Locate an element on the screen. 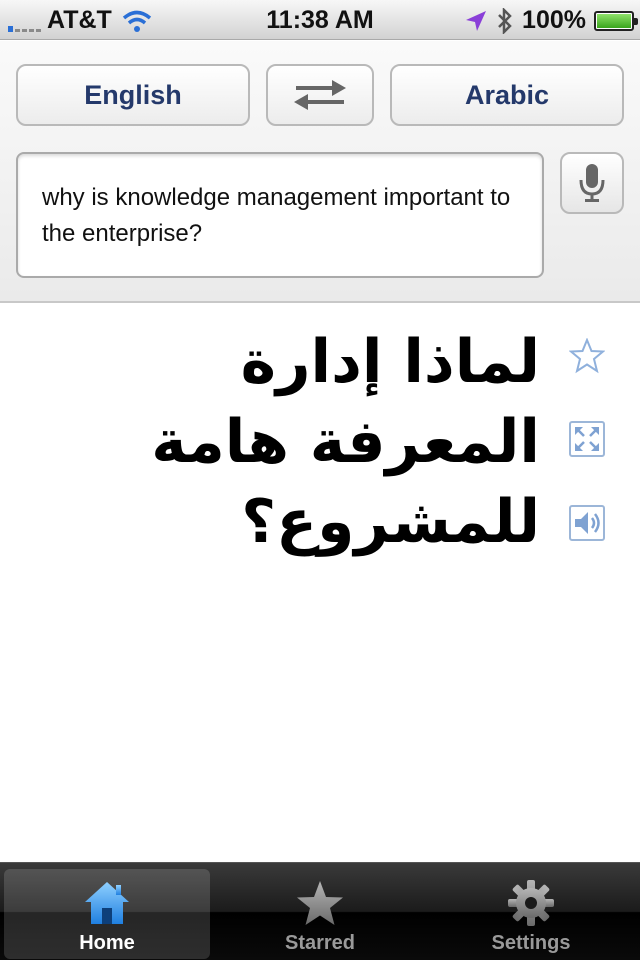  battery-fill is located at coordinates (614, 20).